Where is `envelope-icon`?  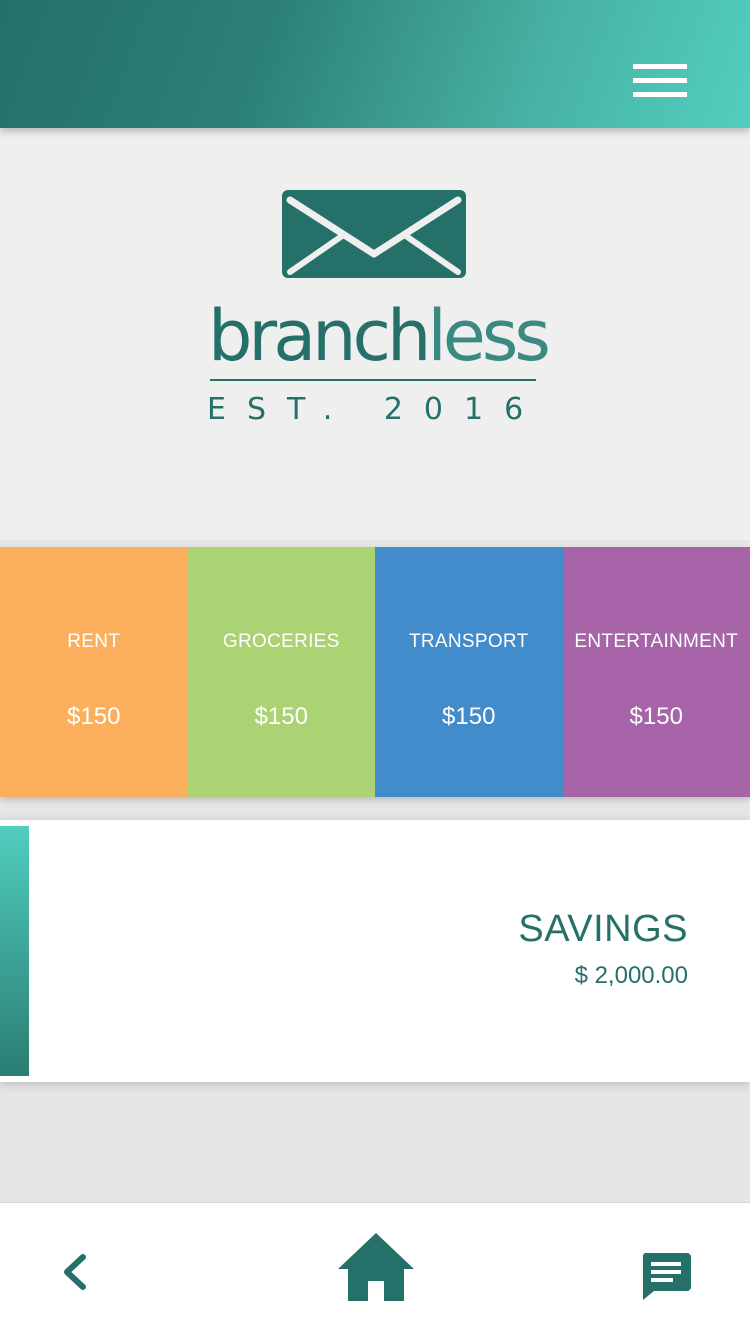
envelope-icon is located at coordinates (374, 234).